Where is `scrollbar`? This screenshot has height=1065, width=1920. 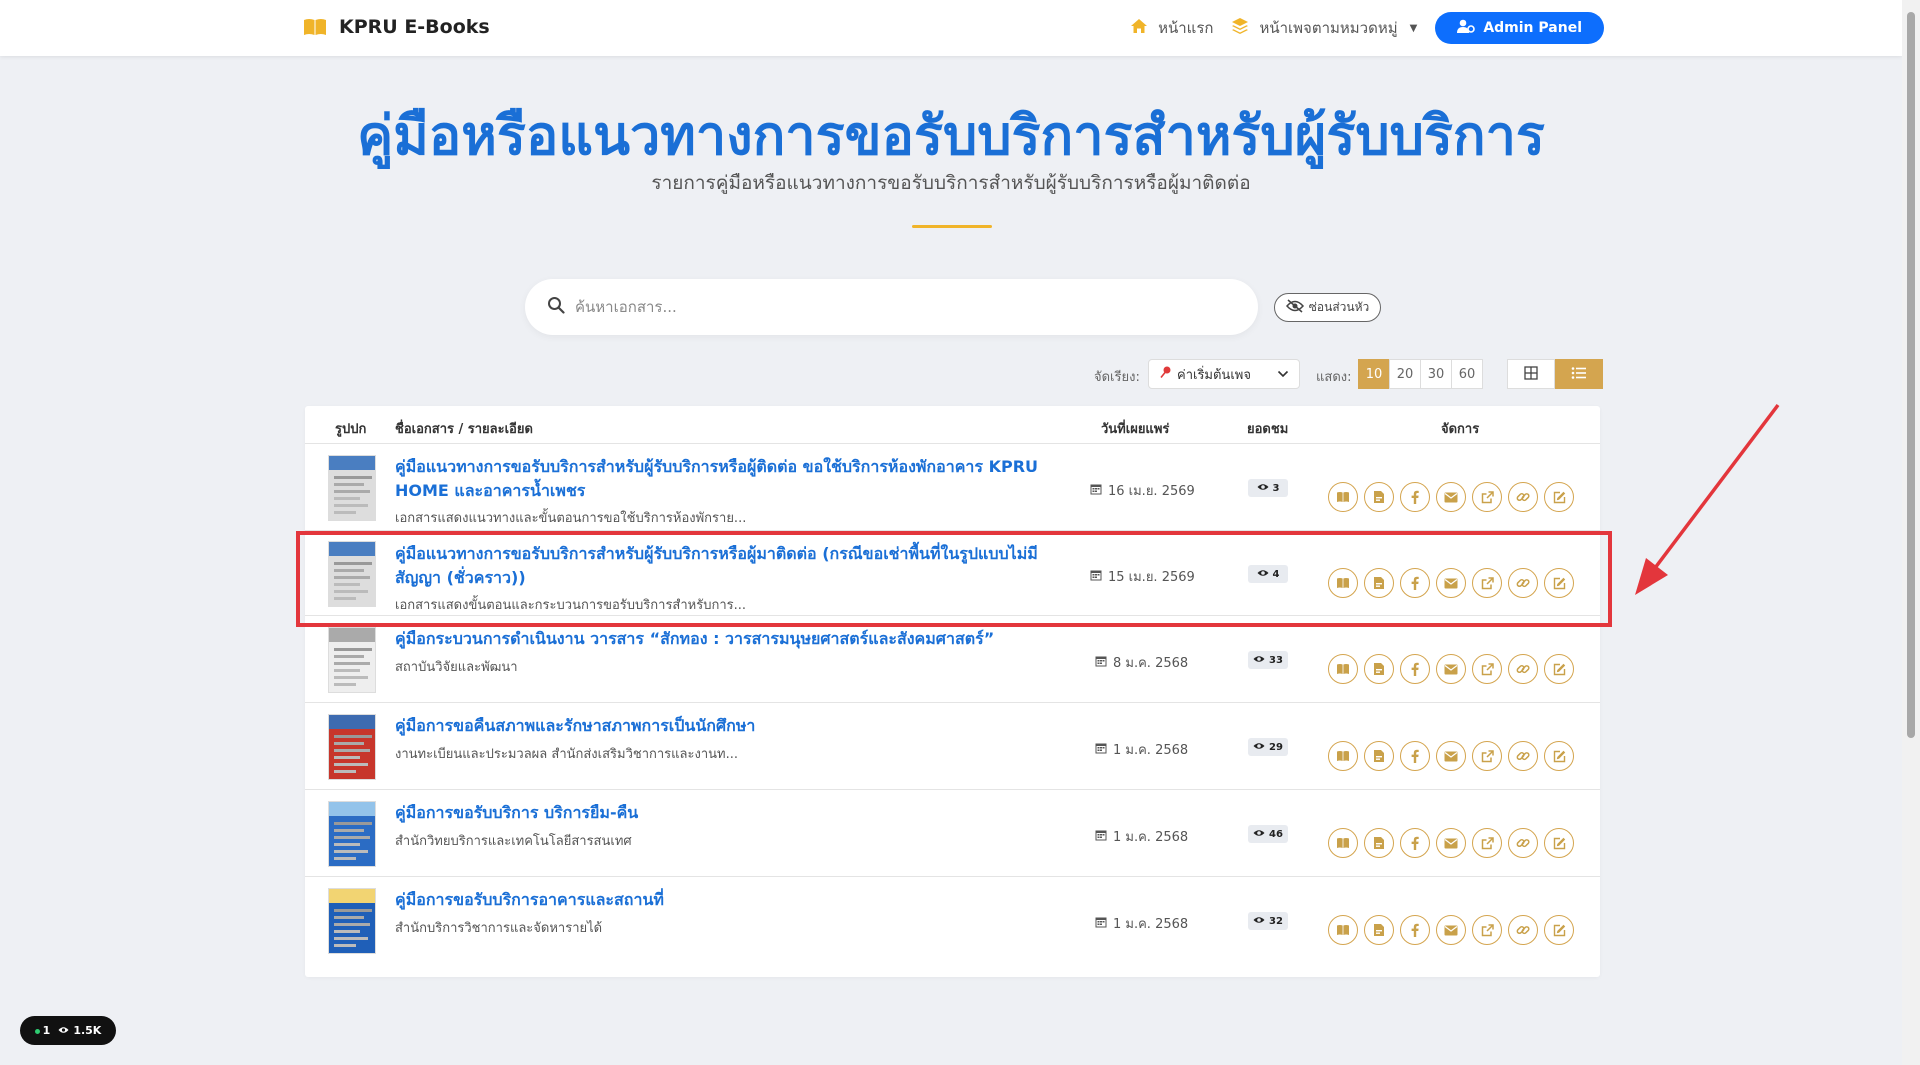
scrollbar is located at coordinates (1911, 532).